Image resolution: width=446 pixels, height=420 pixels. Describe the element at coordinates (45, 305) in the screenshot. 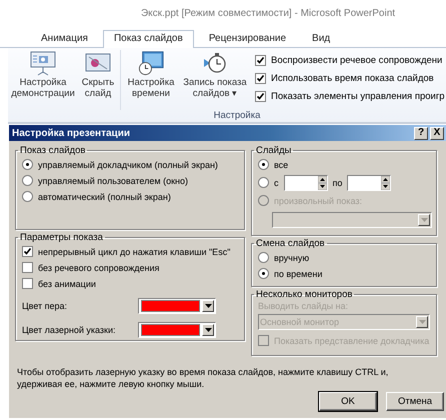

I see `field-label: Цвет пера:` at that location.